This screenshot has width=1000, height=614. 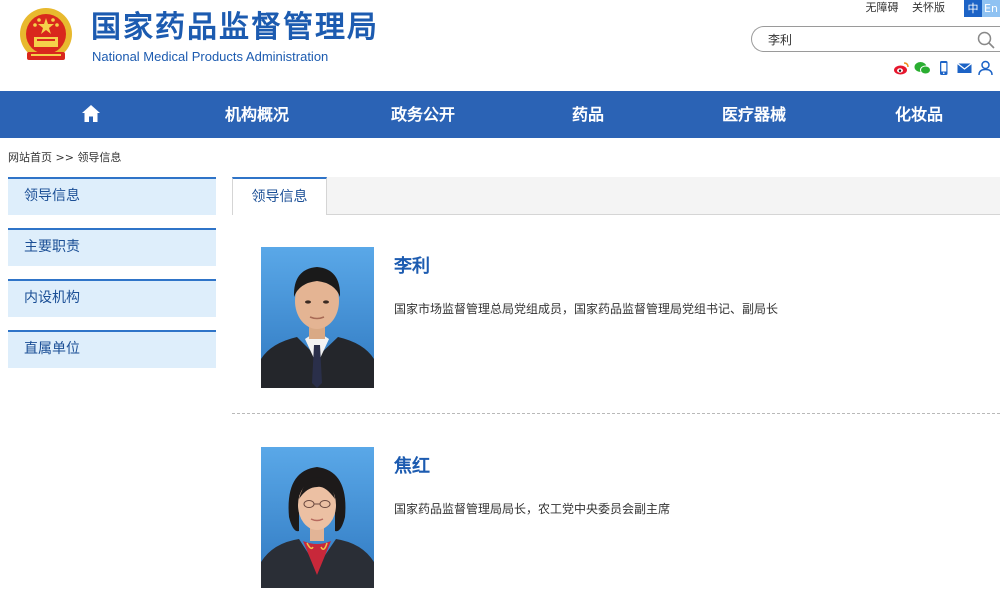 I want to click on leader-description: 国家市场监督管理总局党组成员，国家药品监督管理局党组书记、副局长, so click(x=586, y=309).